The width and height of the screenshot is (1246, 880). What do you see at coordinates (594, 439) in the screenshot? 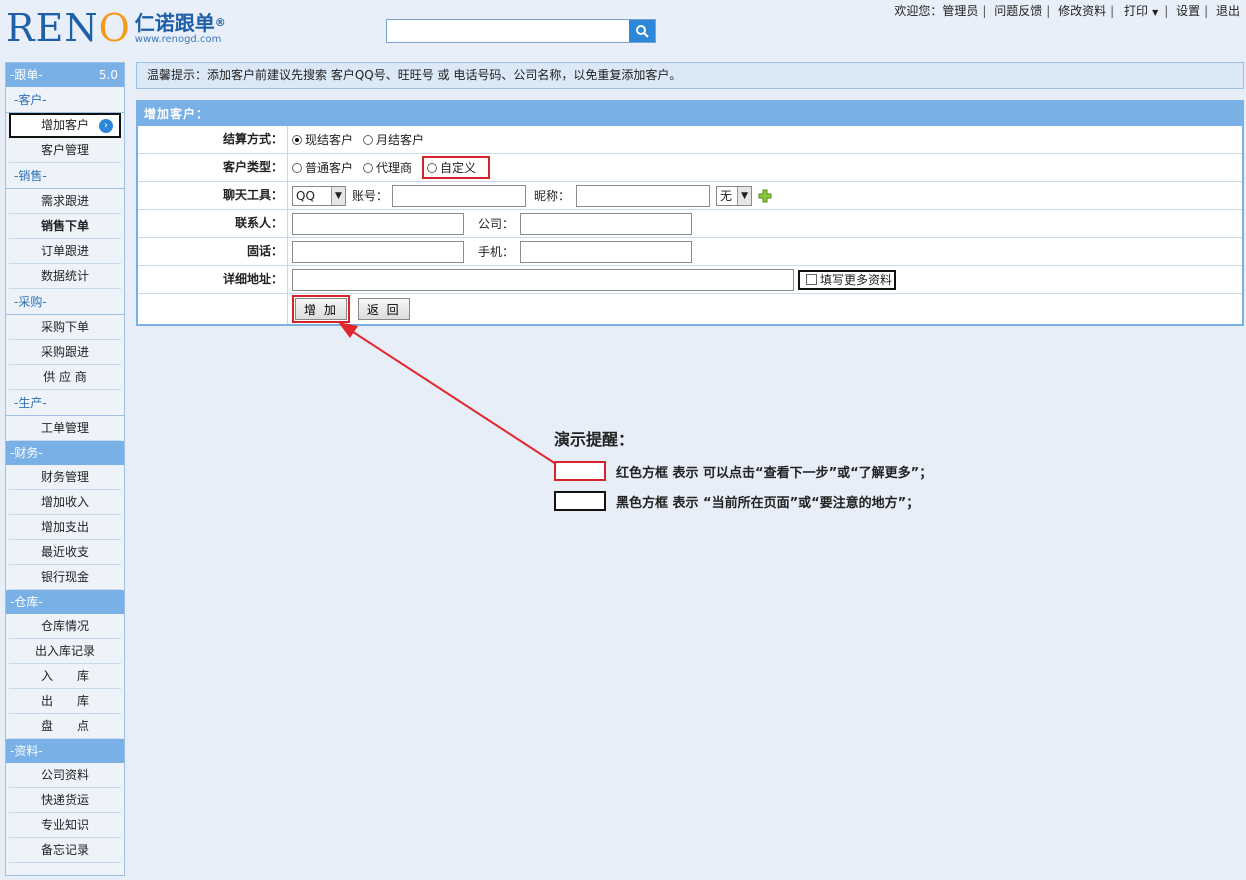
I see `demo-title: 演示提醒：` at bounding box center [594, 439].